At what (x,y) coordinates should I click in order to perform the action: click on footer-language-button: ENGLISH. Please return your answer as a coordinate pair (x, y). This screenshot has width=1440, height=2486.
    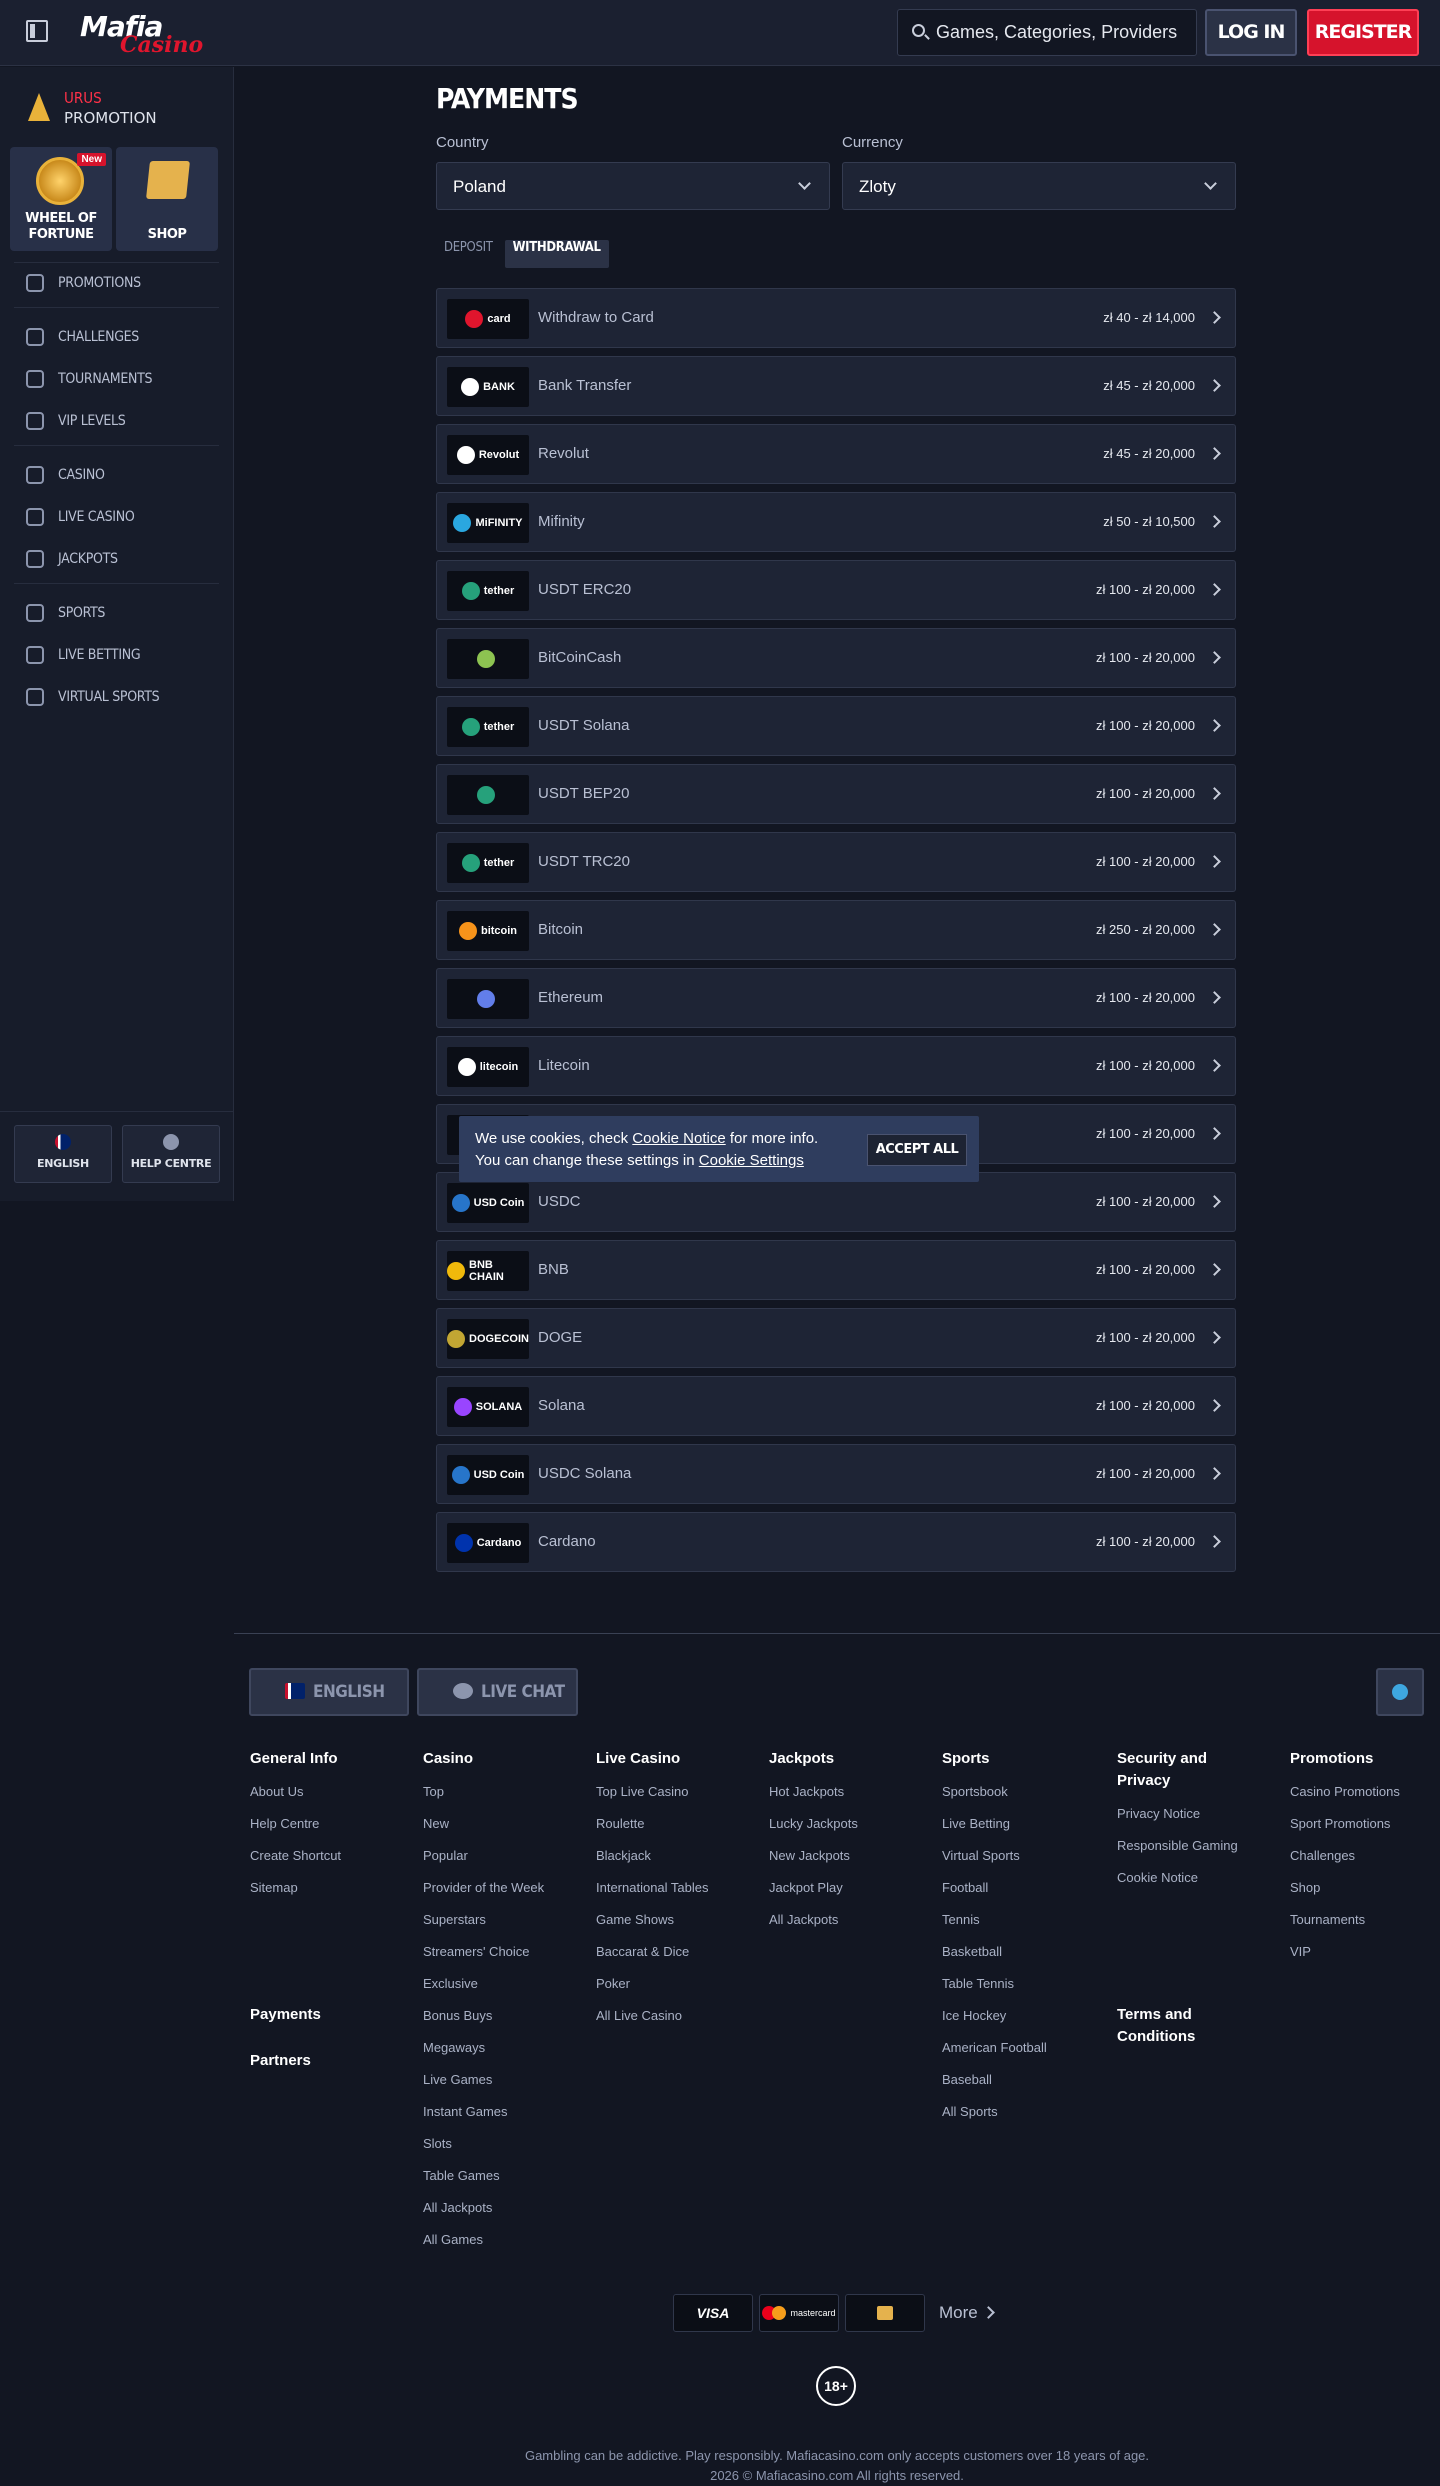
    Looking at the image, I should click on (329, 1692).